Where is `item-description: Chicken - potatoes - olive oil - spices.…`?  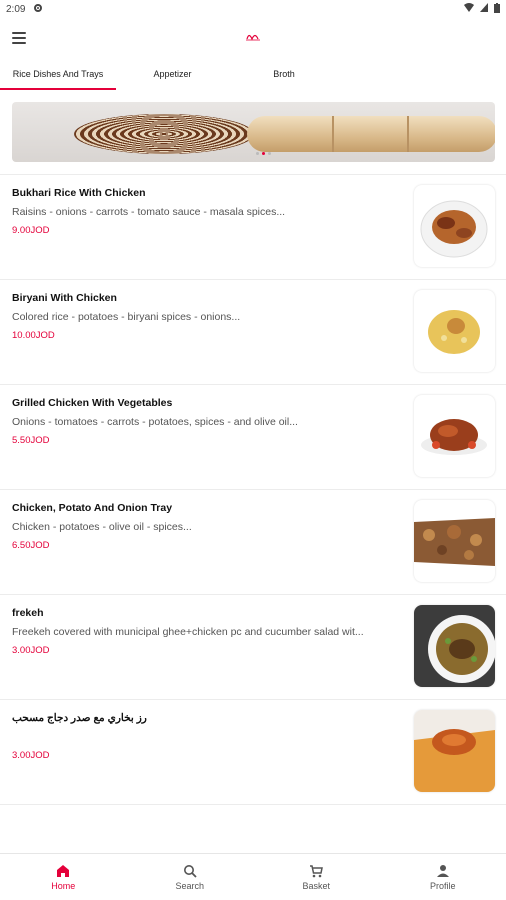
item-description: Chicken - potatoes - olive oil - spices.… is located at coordinates (102, 527).